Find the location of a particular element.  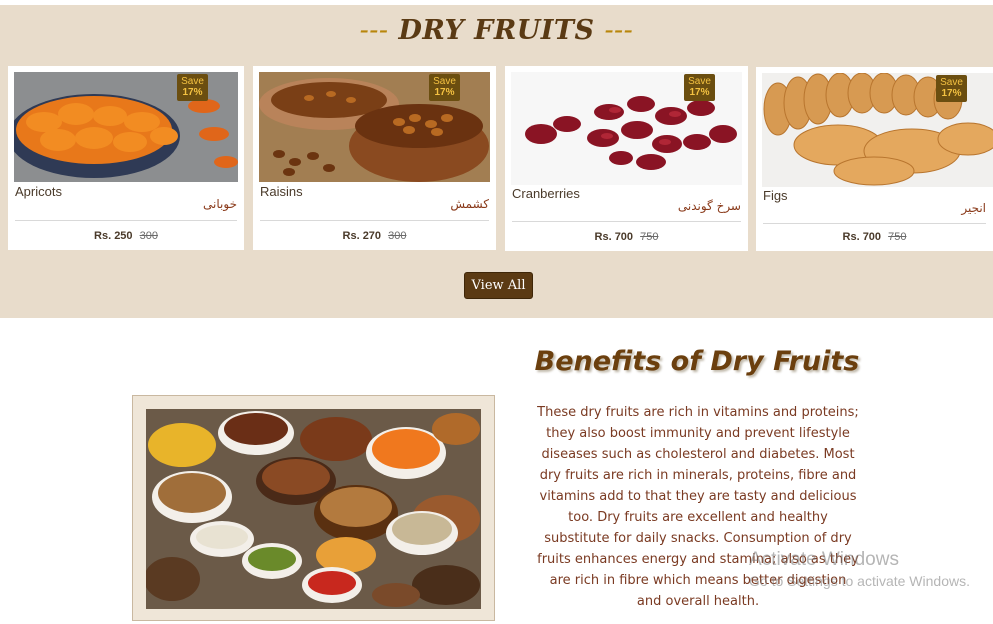

product-card-apricots: Save 17% Apricots خوبانی Rs. 250 300 is located at coordinates (126, 158).